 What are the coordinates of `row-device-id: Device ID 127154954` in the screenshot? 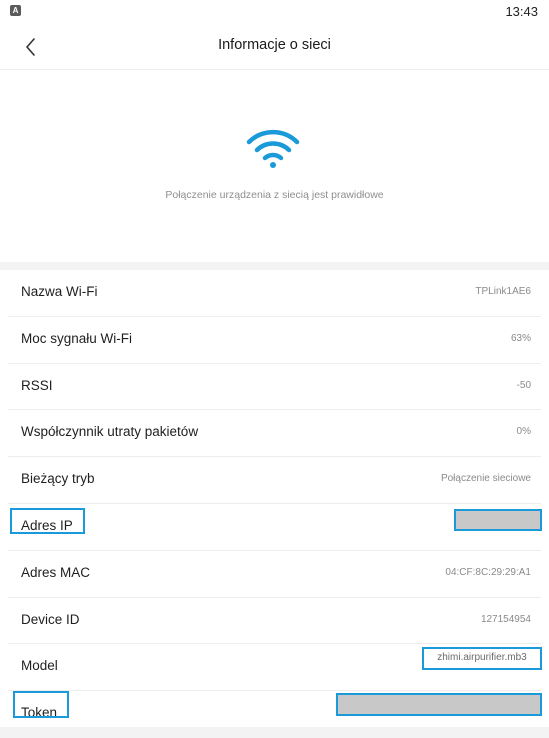 It's located at (274, 621).